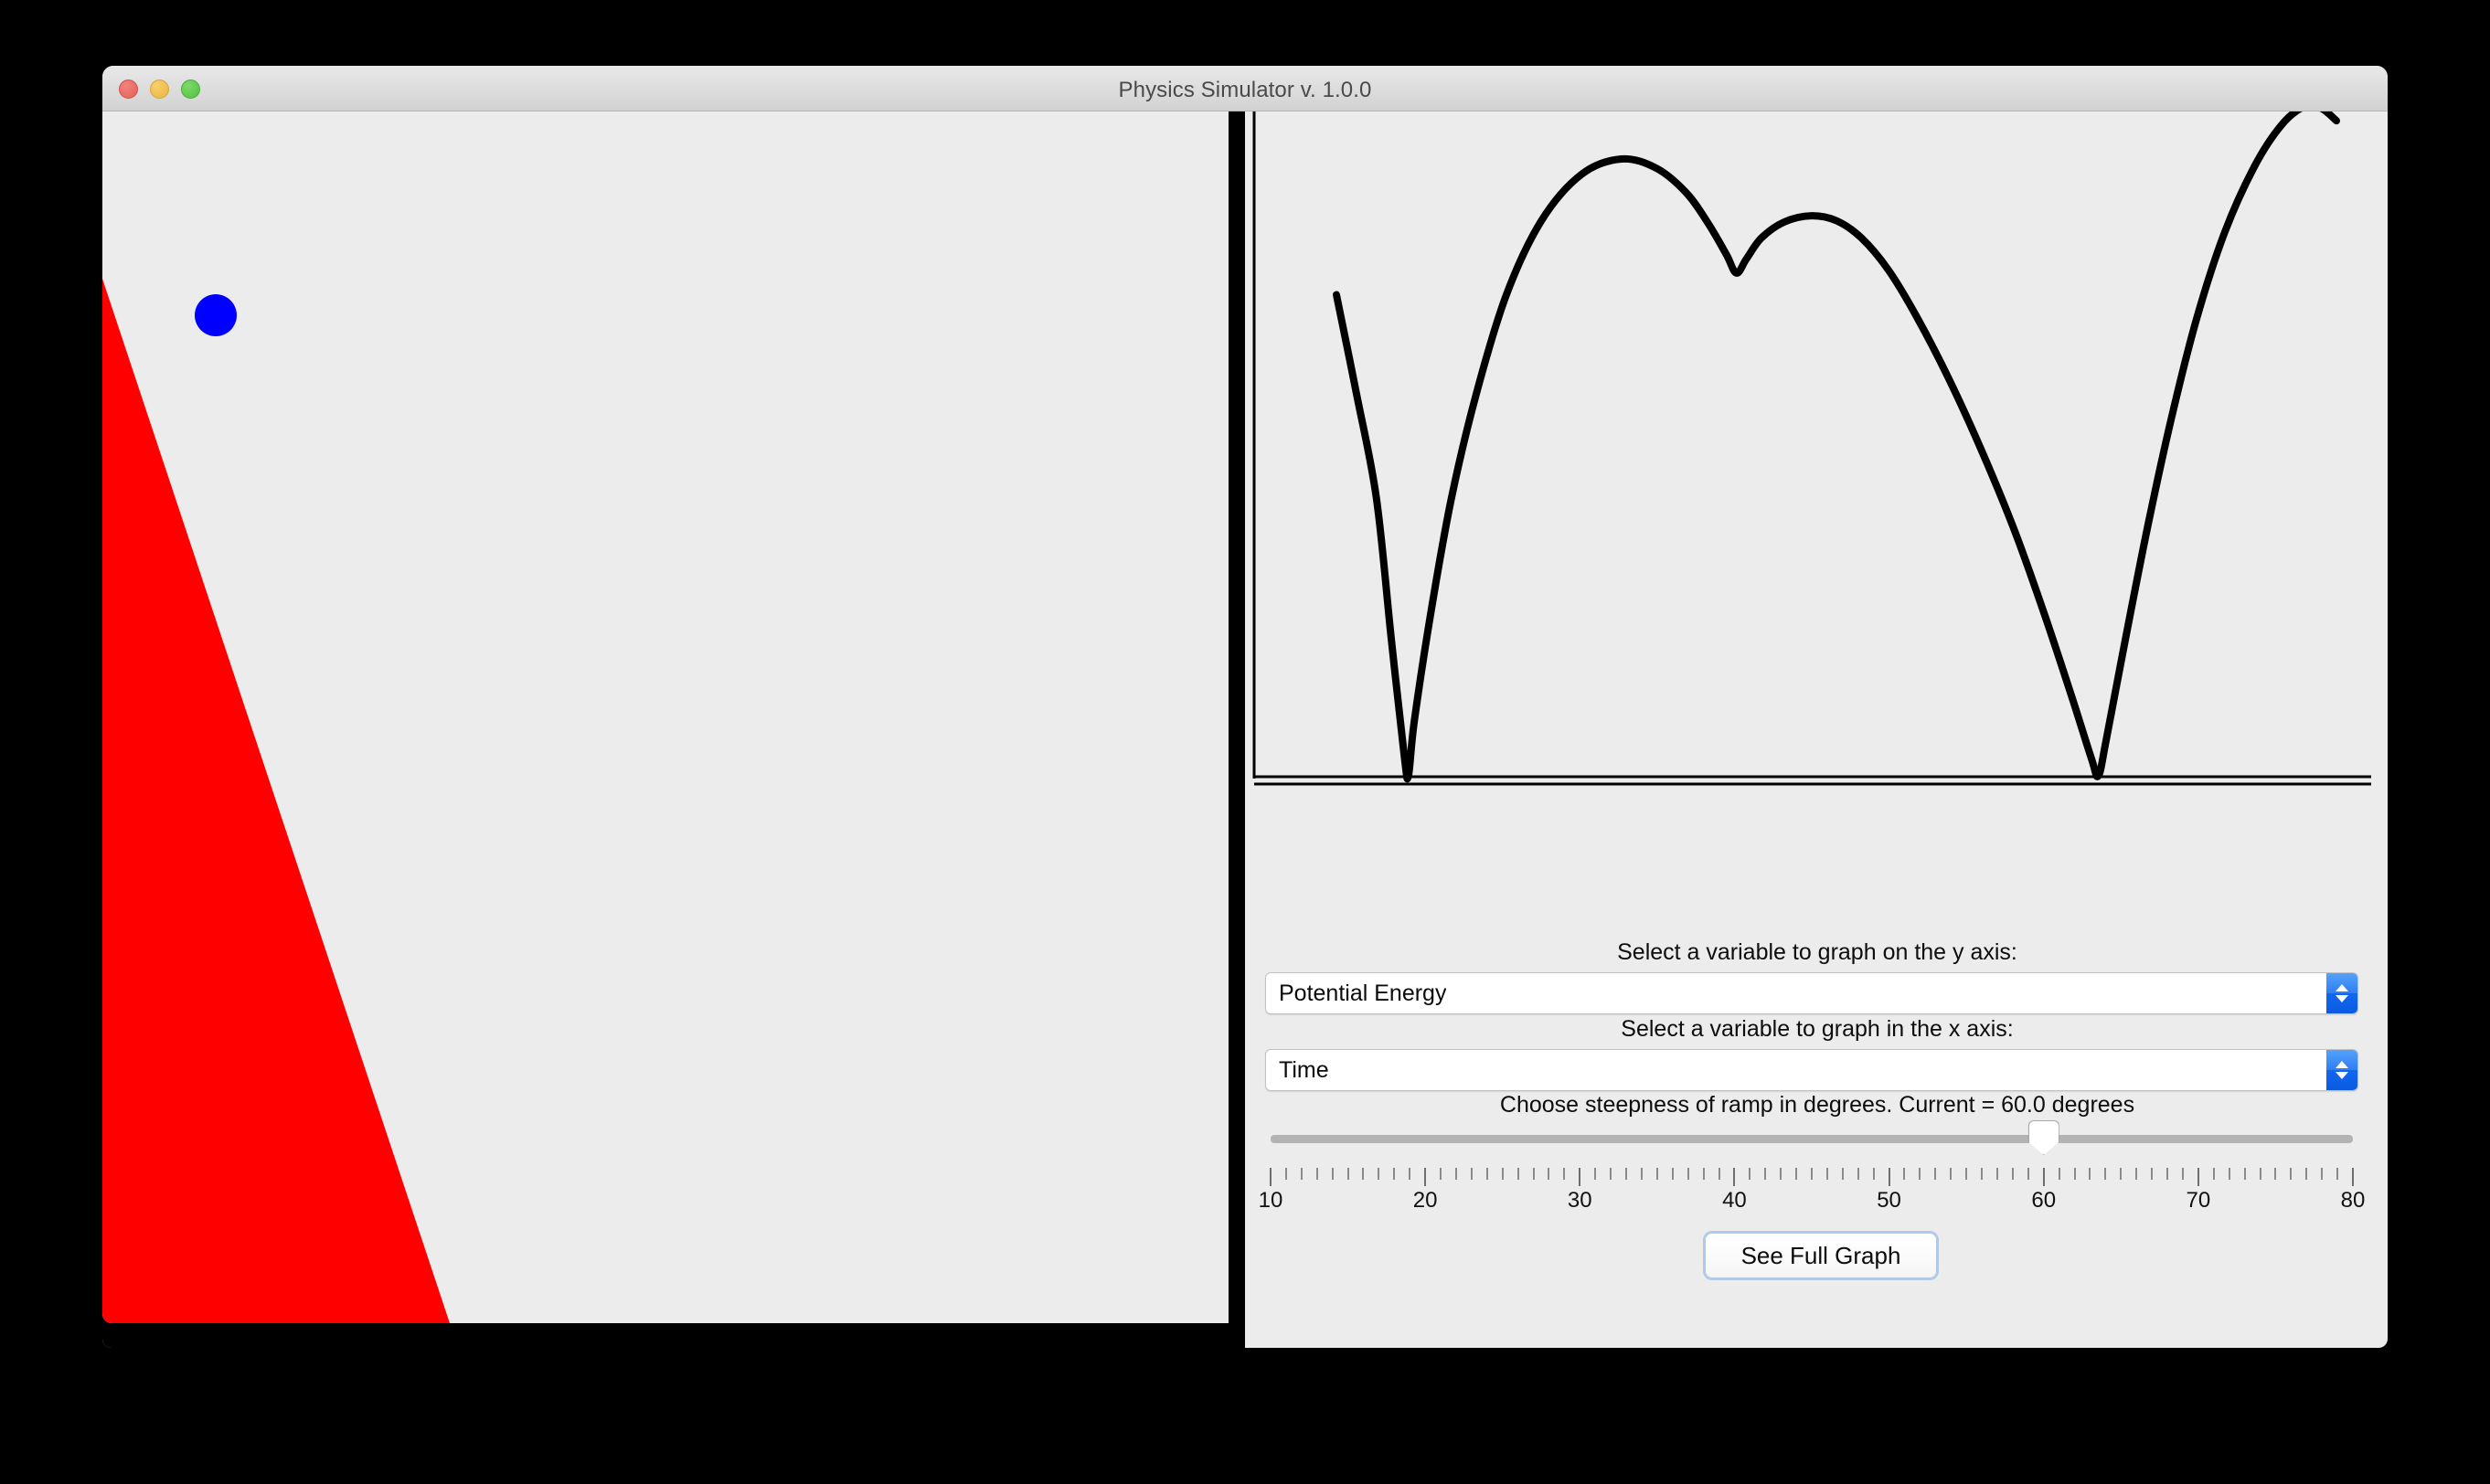  What do you see at coordinates (1889, 1200) in the screenshot?
I see `slider-tick-label: 50` at bounding box center [1889, 1200].